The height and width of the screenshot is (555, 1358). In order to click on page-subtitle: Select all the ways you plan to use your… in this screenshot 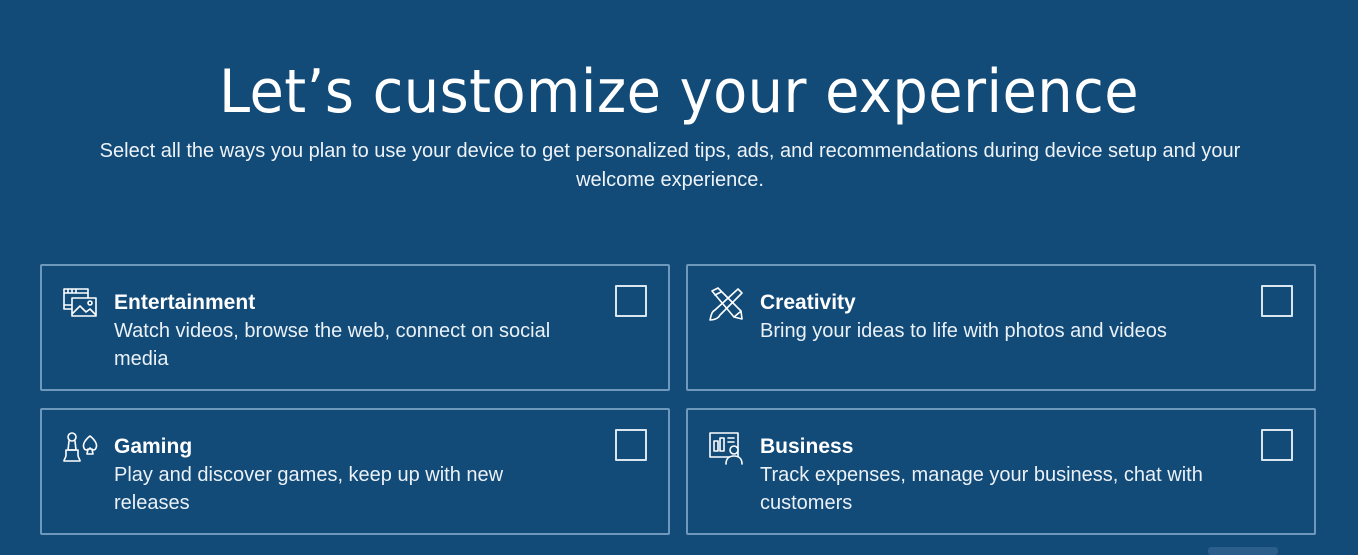, I will do `click(670, 165)`.